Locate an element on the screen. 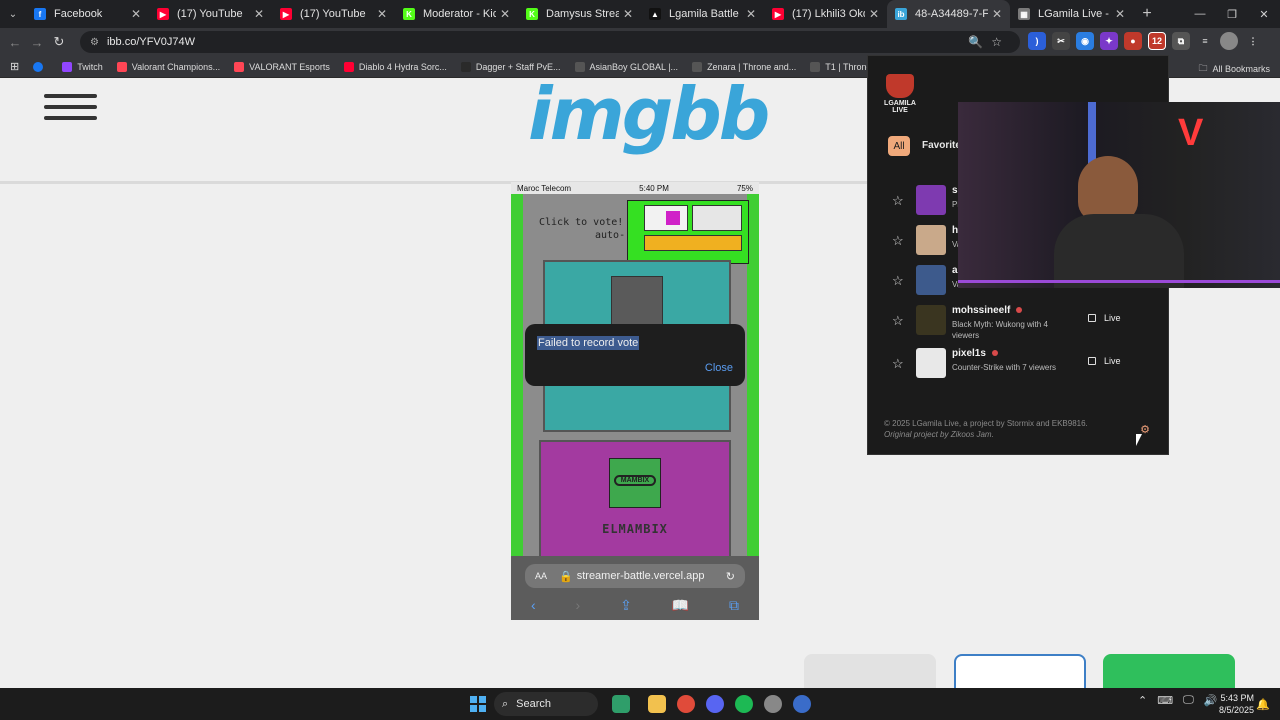 Image resolution: width=1280 pixels, height=720 pixels. share-icon: ⇪ is located at coordinates (626, 605).